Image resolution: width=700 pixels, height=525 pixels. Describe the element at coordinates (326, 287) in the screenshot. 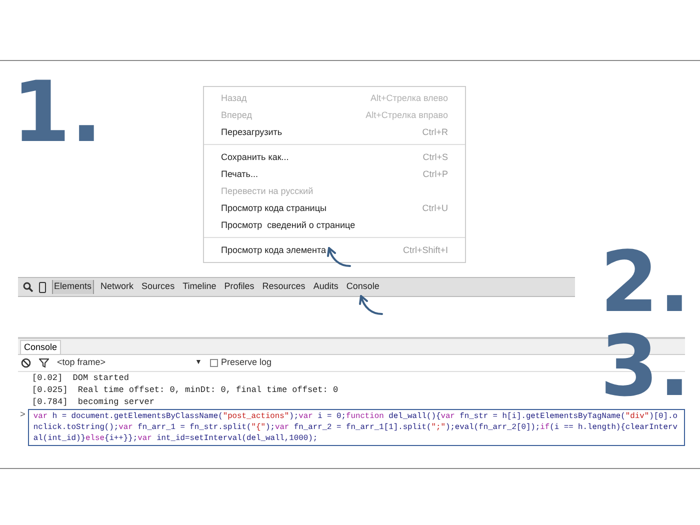

I see `devtools-tab: Audits` at that location.